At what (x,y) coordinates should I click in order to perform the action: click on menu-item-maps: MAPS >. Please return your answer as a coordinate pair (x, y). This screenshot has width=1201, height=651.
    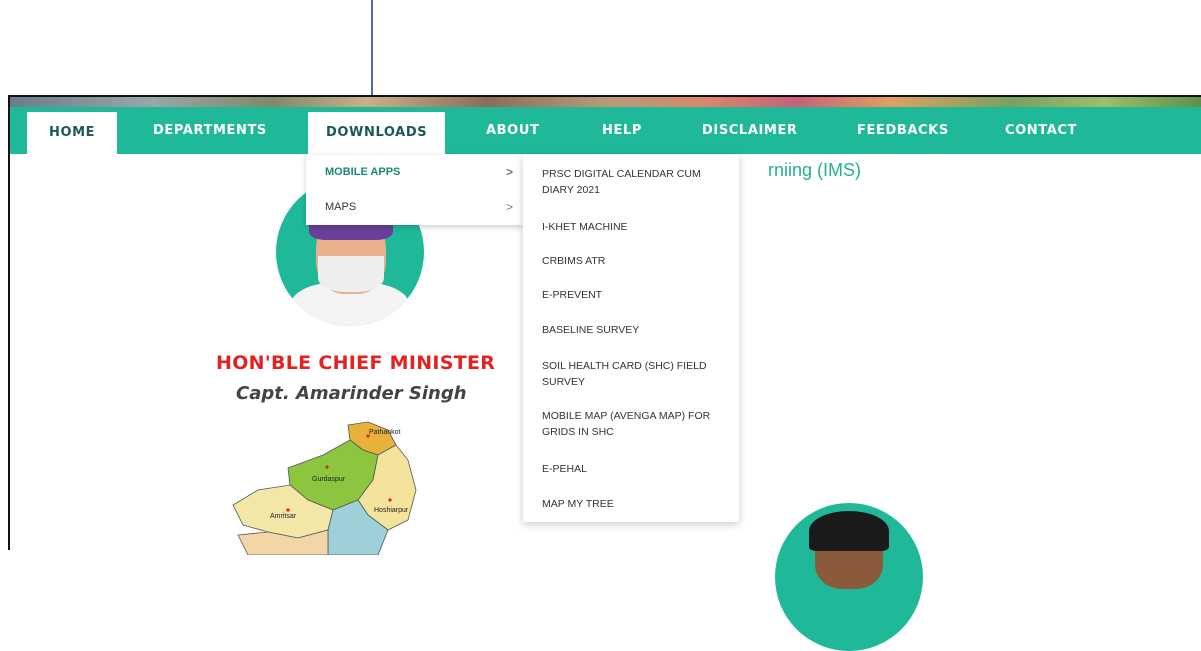
    Looking at the image, I should click on (414, 207).